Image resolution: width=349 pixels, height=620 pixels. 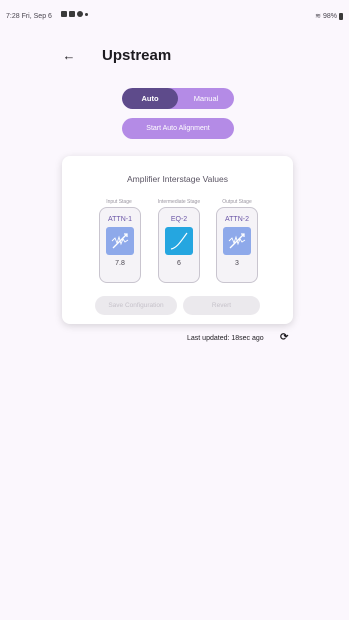 What do you see at coordinates (136, 305) in the screenshot?
I see `save-configuration-button: Save Configuration` at bounding box center [136, 305].